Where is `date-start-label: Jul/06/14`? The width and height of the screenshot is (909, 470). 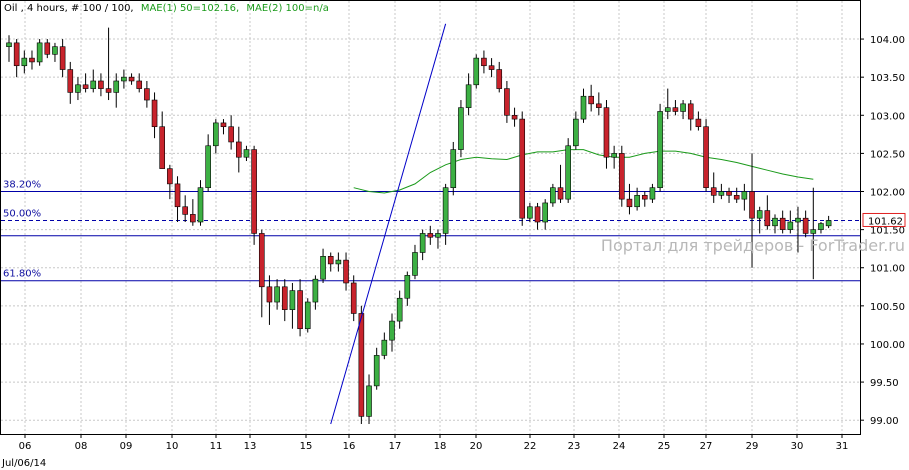 date-start-label: Jul/06/14 is located at coordinates (23, 463).